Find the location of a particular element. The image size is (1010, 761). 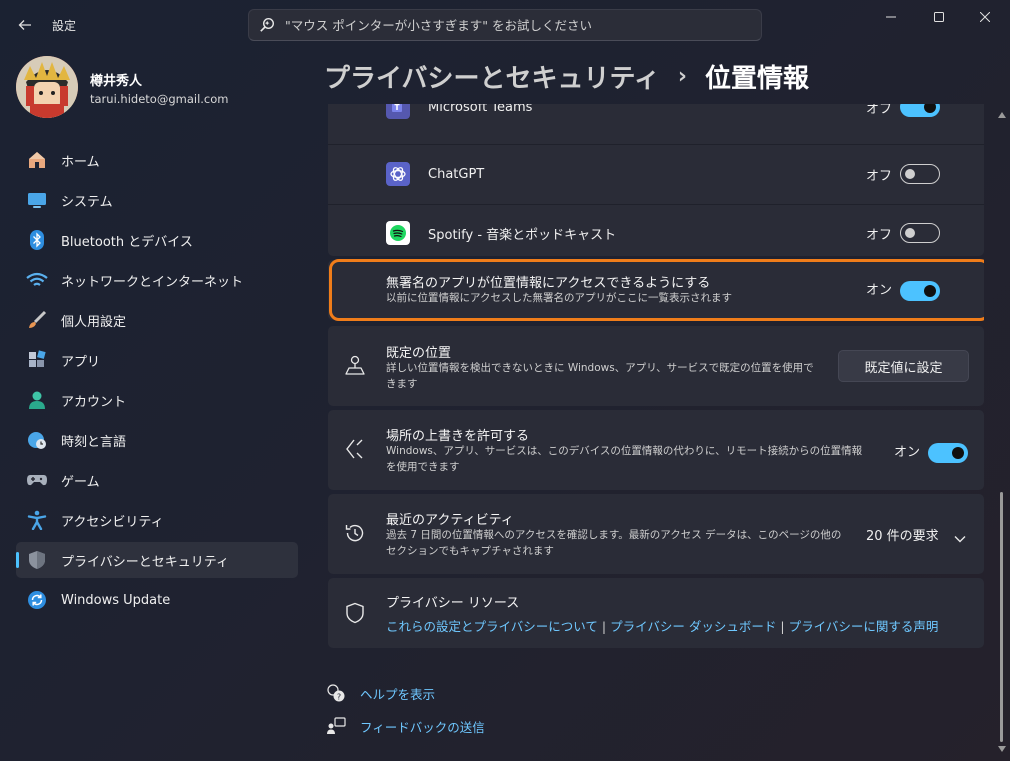

list-item: Spotify - 音楽とポッドキャスト オフ is located at coordinates (656, 233).